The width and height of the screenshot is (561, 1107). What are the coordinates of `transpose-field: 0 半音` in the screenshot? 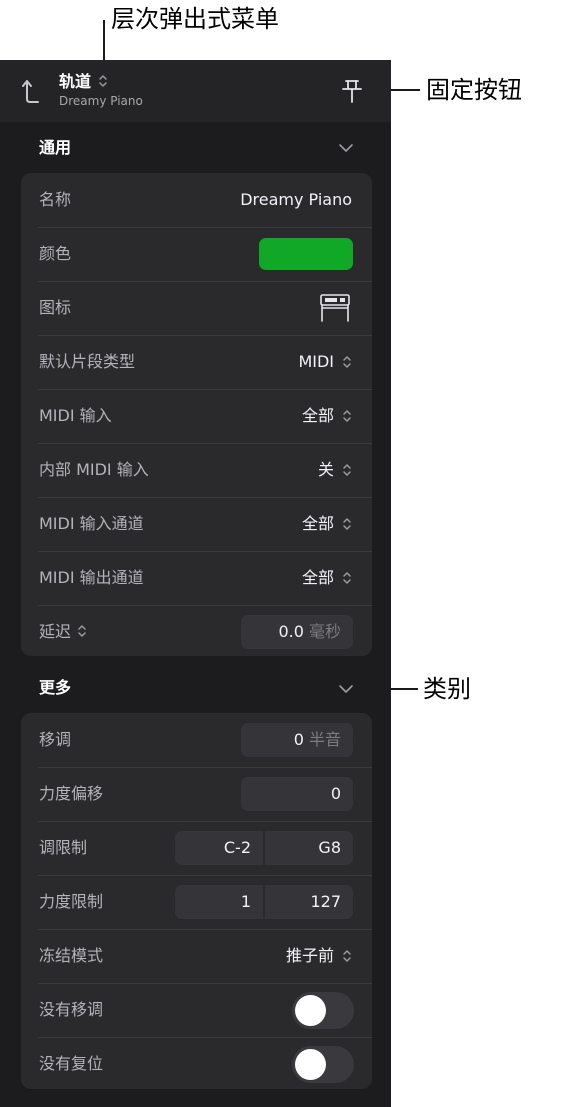 It's located at (297, 740).